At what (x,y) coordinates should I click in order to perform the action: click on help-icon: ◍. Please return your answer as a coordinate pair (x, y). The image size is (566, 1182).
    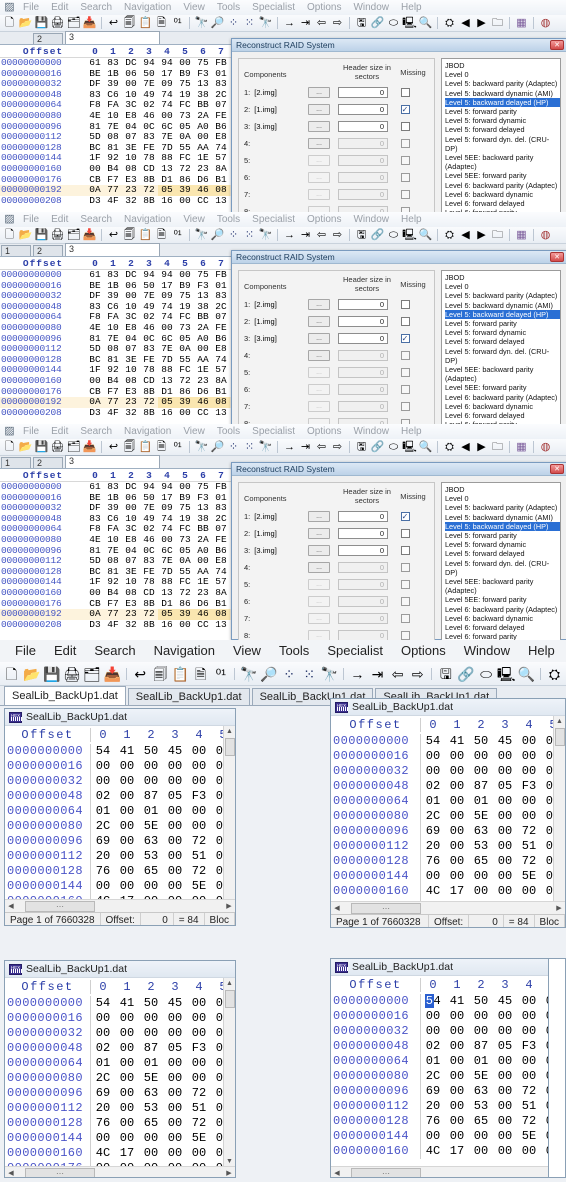
    Looking at the image, I should click on (545, 235).